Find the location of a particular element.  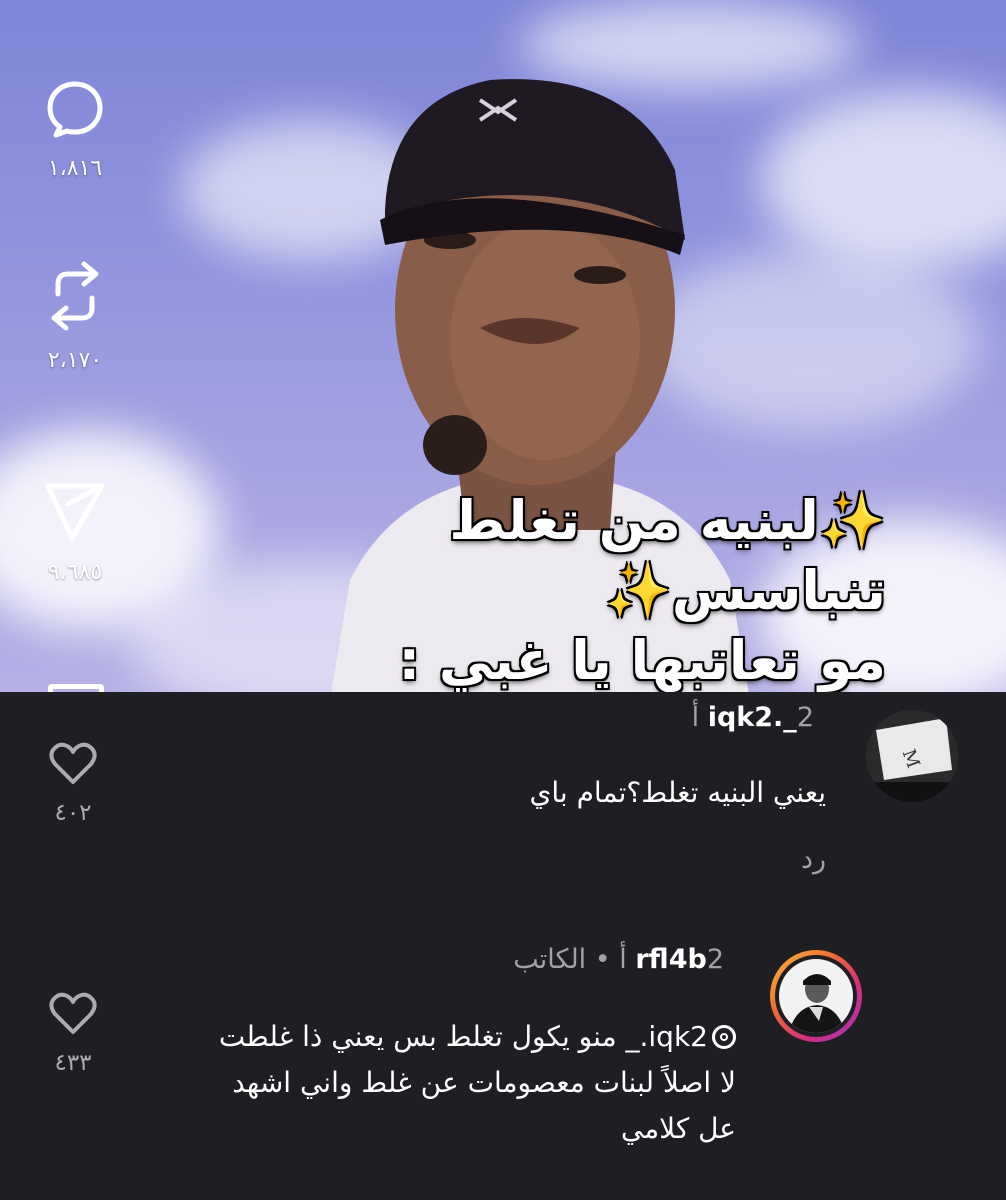

comment-text: يعني البنيه تغلط؟تمام باي is located at coordinates (677, 792).